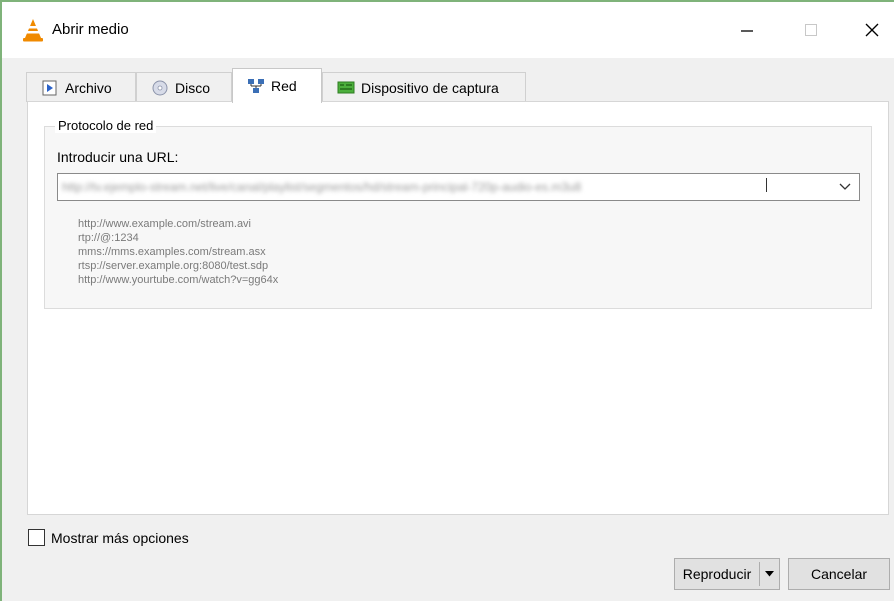 Image resolution: width=894 pixels, height=601 pixels. What do you see at coordinates (160, 87) in the screenshot?
I see `disc-icon` at bounding box center [160, 87].